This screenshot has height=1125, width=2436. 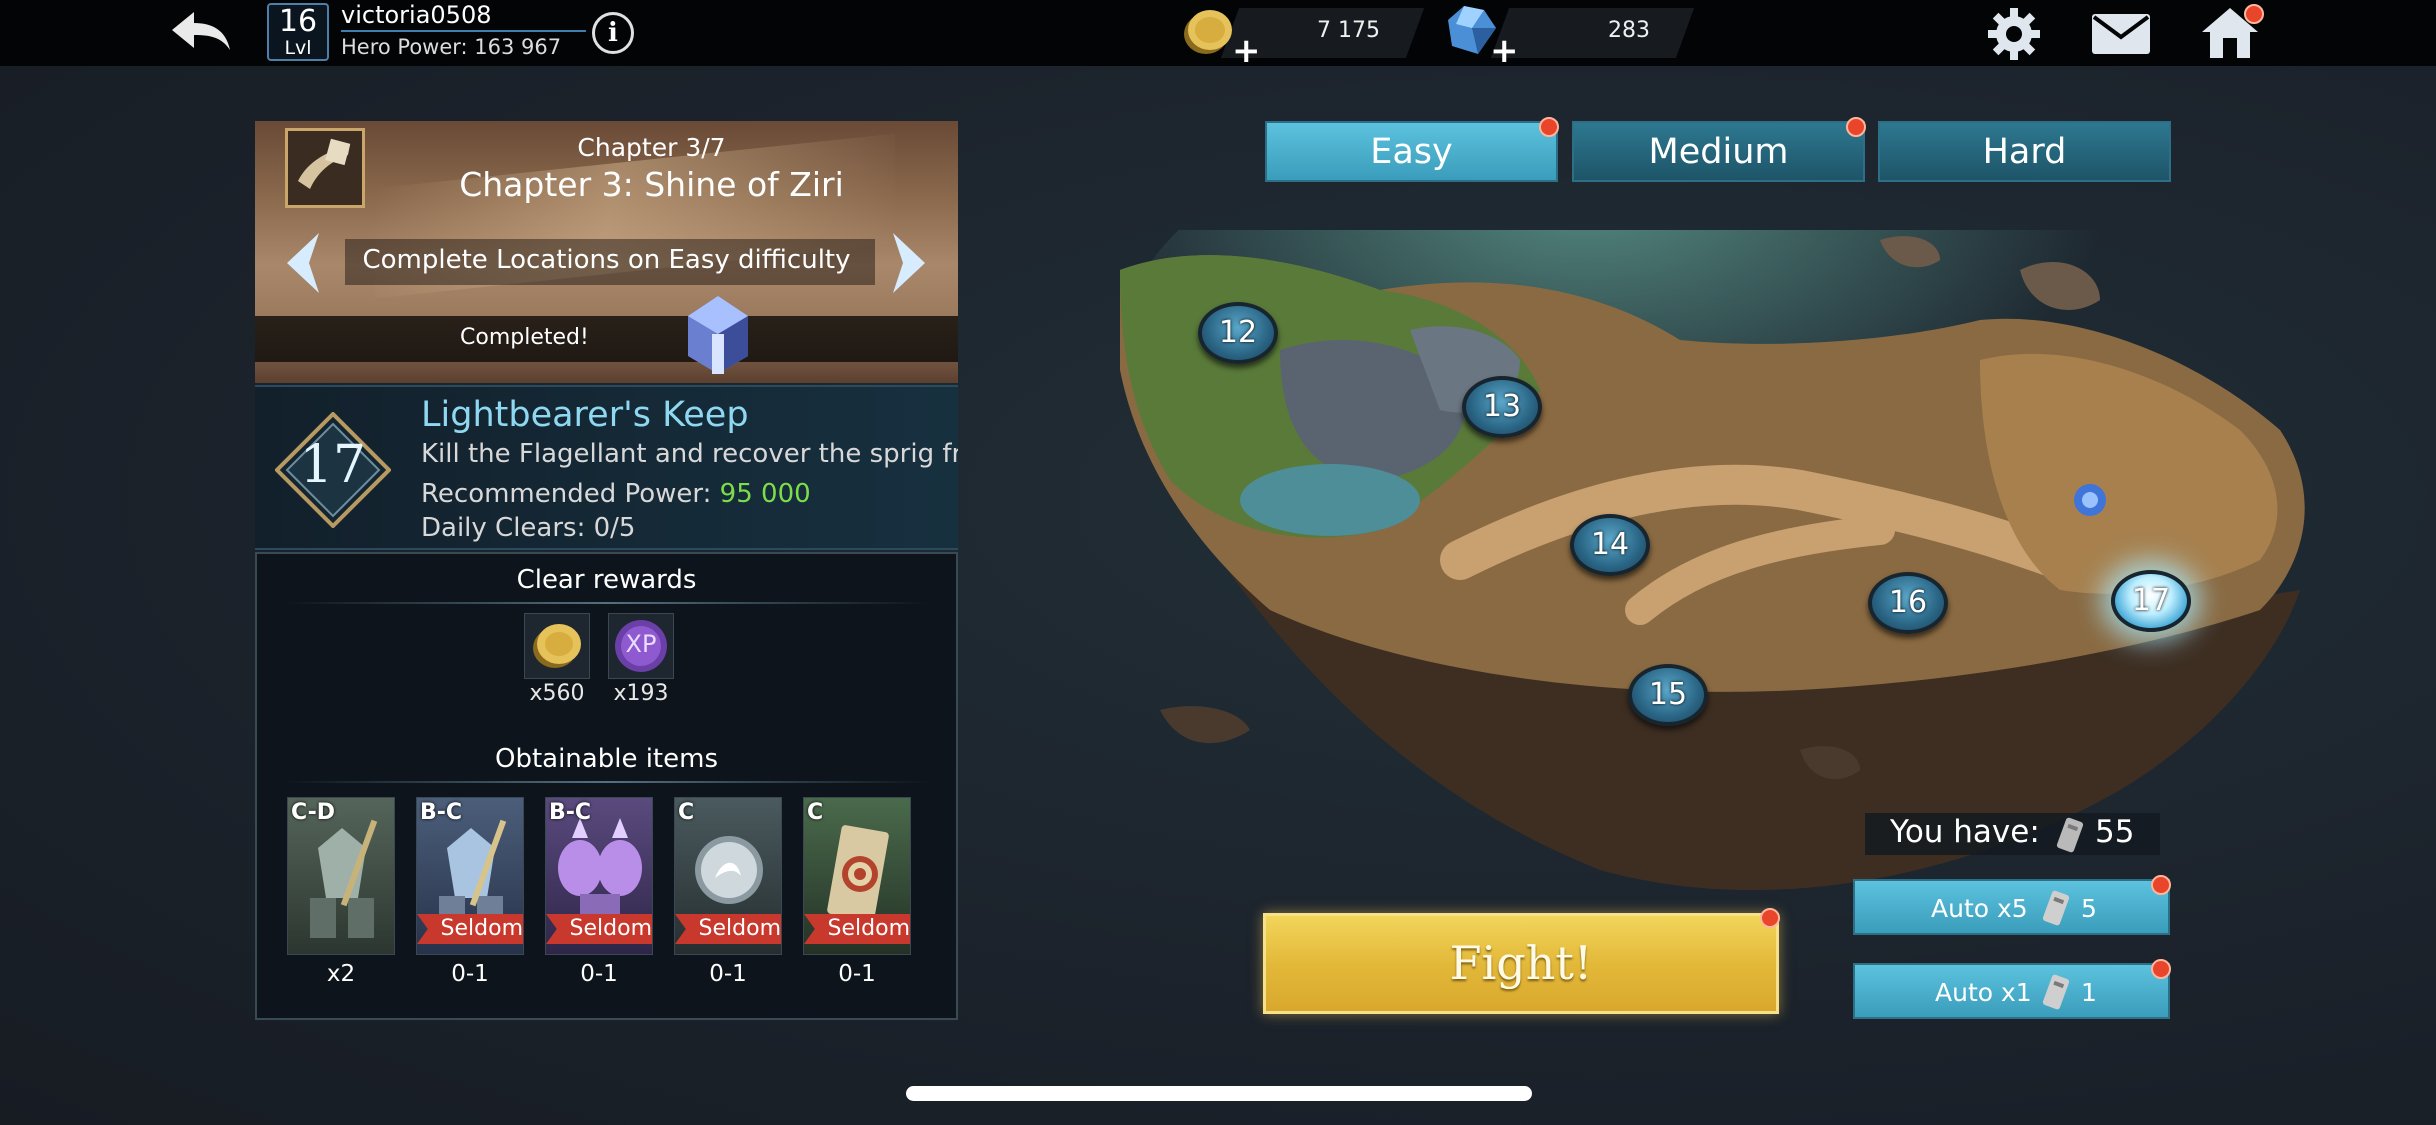 I want to click on home-button, so click(x=2232, y=33).